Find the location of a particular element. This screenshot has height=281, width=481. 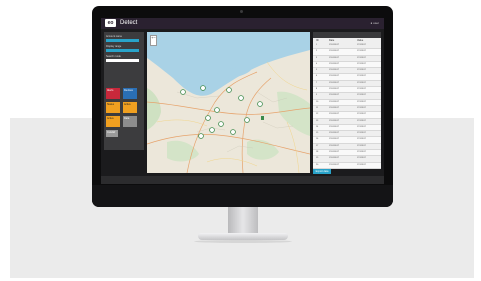

search-input is located at coordinates (122, 60).